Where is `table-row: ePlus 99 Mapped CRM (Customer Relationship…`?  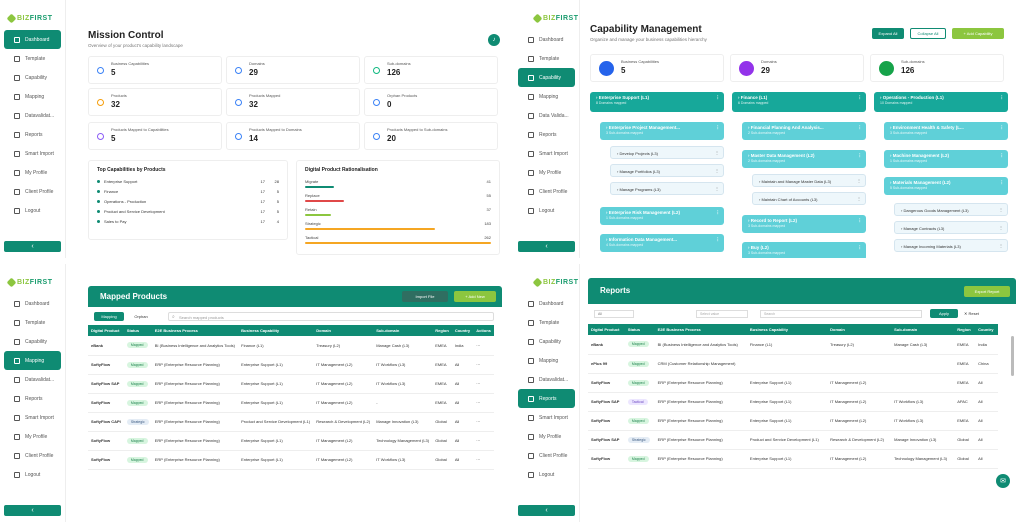 table-row: ePlus 99 Mapped CRM (Customer Relationship… is located at coordinates (793, 364).